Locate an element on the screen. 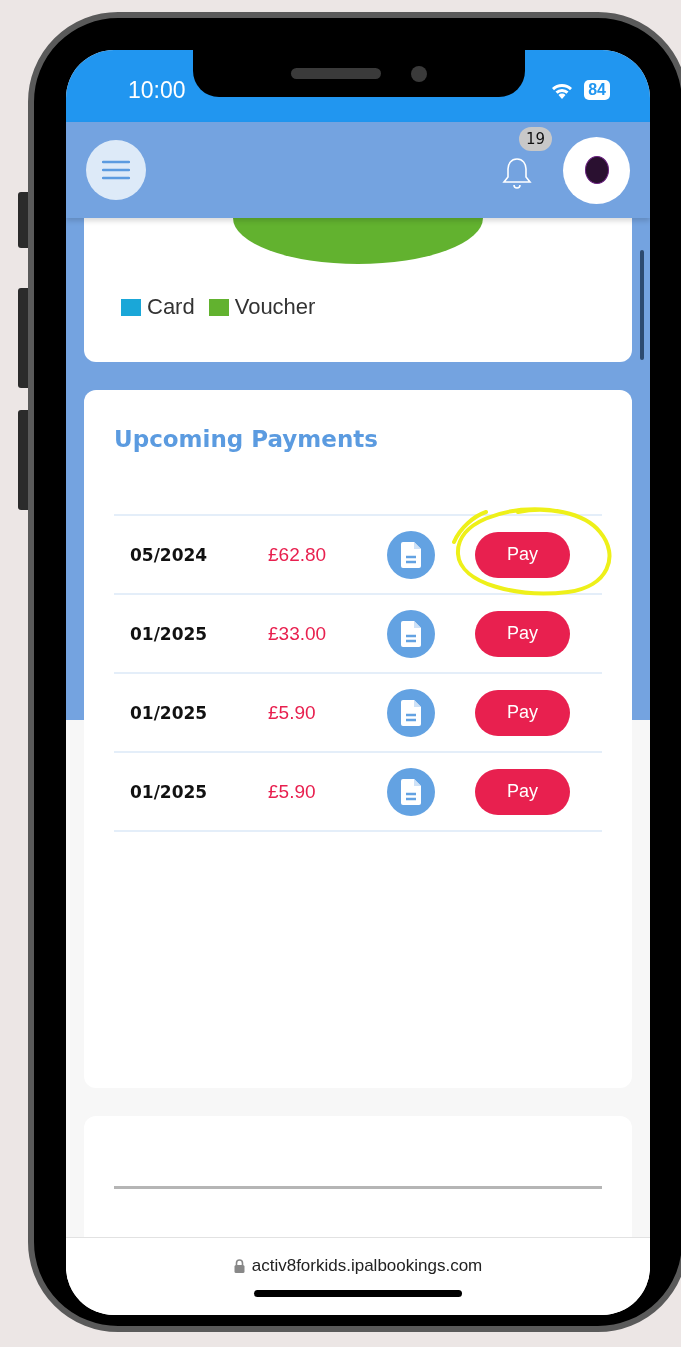 This screenshot has height=1347, width=681. section-title: Upcoming Payments is located at coordinates (246, 439).